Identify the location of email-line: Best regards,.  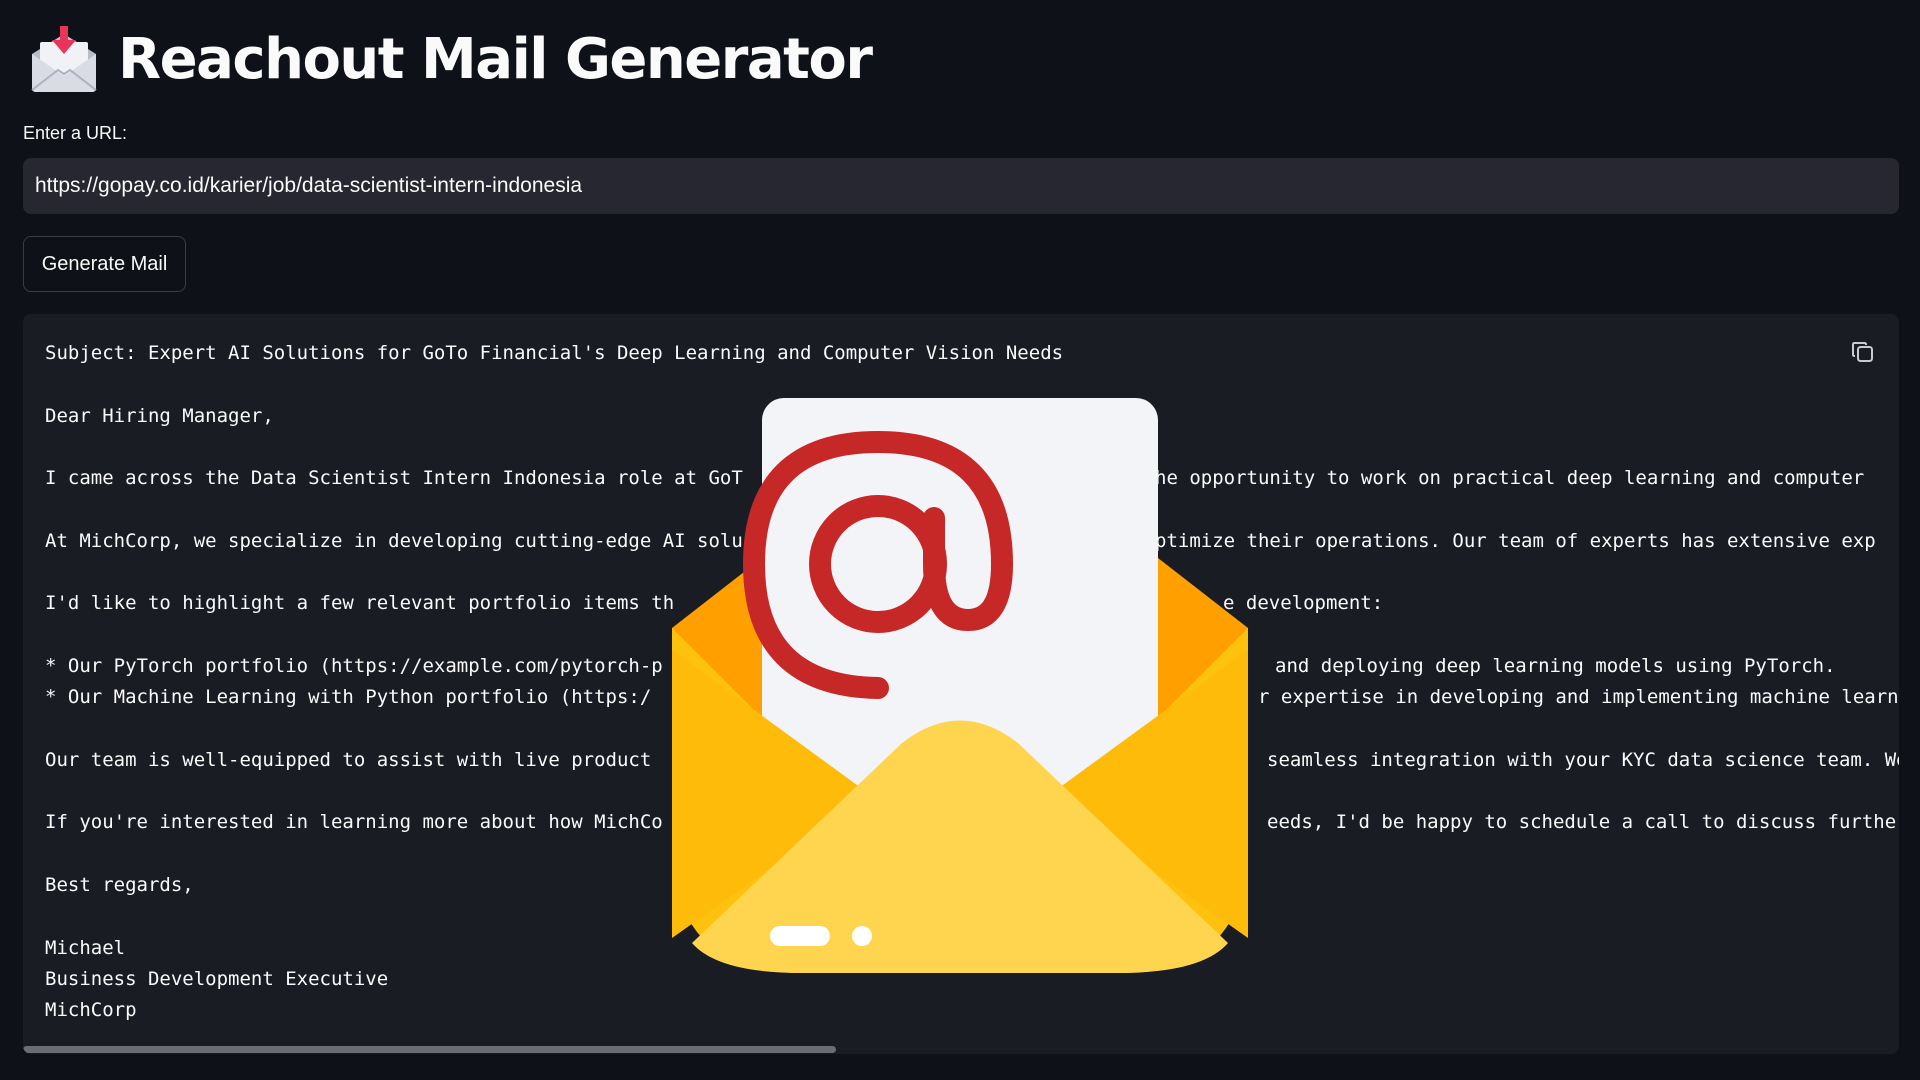
(119, 885).